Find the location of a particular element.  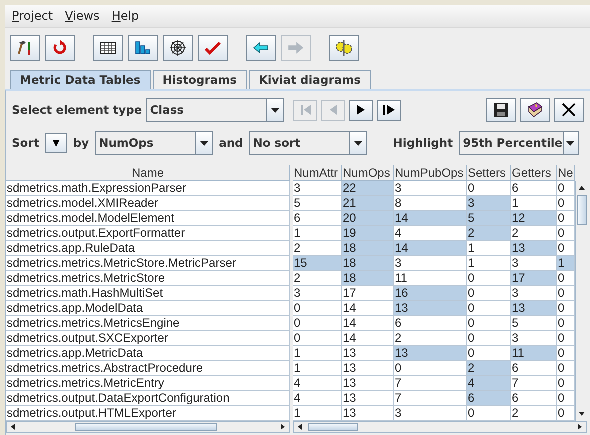

element-type-label: Select element type is located at coordinates (77, 110).